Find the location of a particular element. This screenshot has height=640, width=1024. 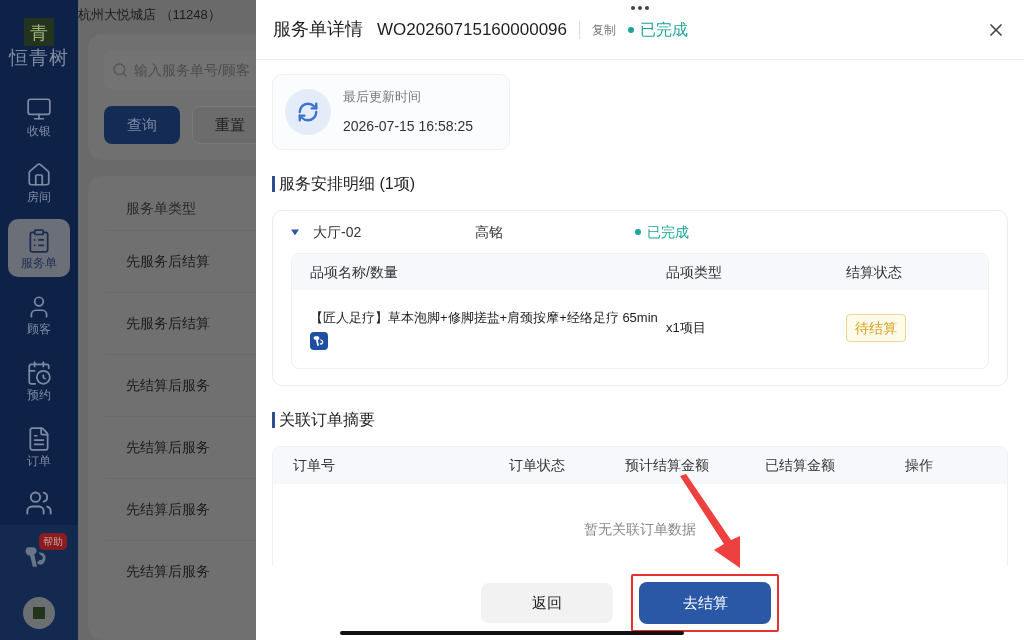

item-type: x1项目 is located at coordinates (686, 328).